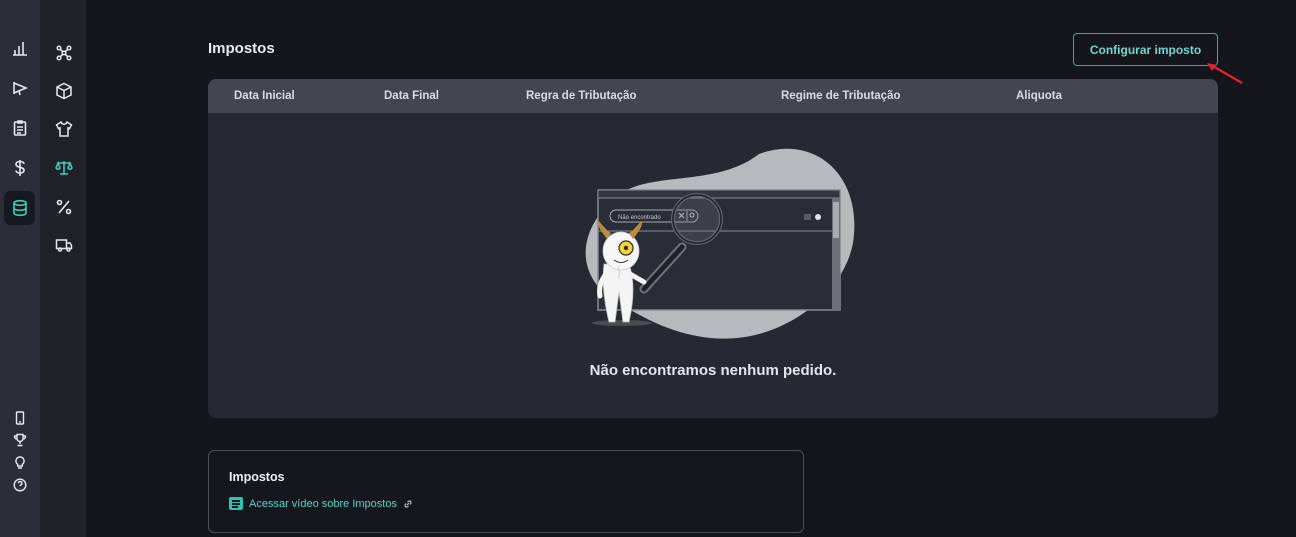  I want to click on truck-icon, so click(64, 245).